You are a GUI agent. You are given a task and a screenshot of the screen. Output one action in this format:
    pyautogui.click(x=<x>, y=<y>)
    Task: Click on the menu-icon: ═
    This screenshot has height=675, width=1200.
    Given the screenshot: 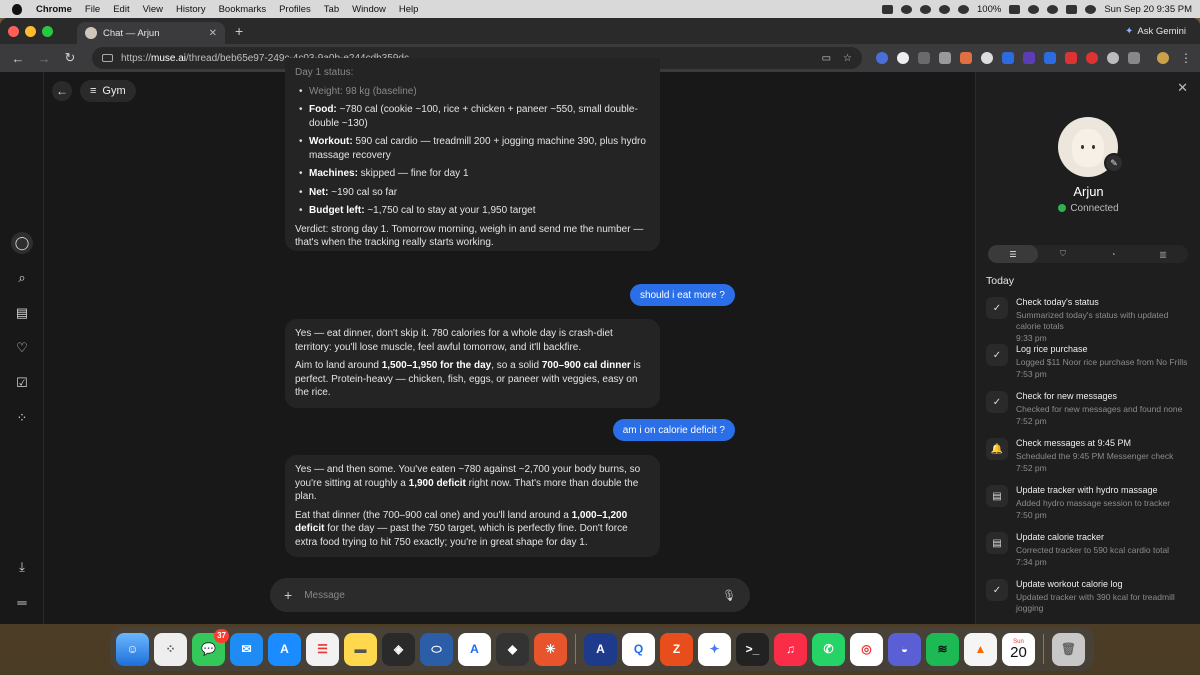 What is the action you would take?
    pyautogui.click(x=22, y=602)
    